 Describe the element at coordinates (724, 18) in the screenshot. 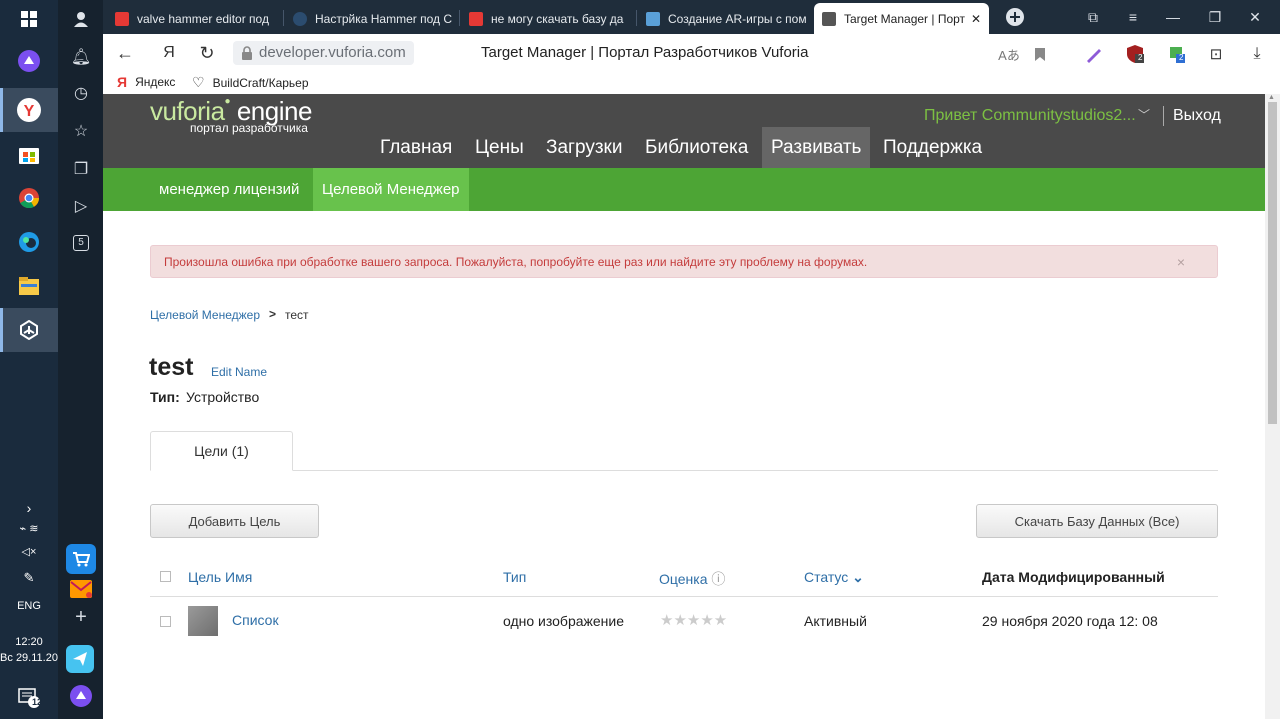

I see `tab-ar-game: Создание AR-игры с пом` at that location.